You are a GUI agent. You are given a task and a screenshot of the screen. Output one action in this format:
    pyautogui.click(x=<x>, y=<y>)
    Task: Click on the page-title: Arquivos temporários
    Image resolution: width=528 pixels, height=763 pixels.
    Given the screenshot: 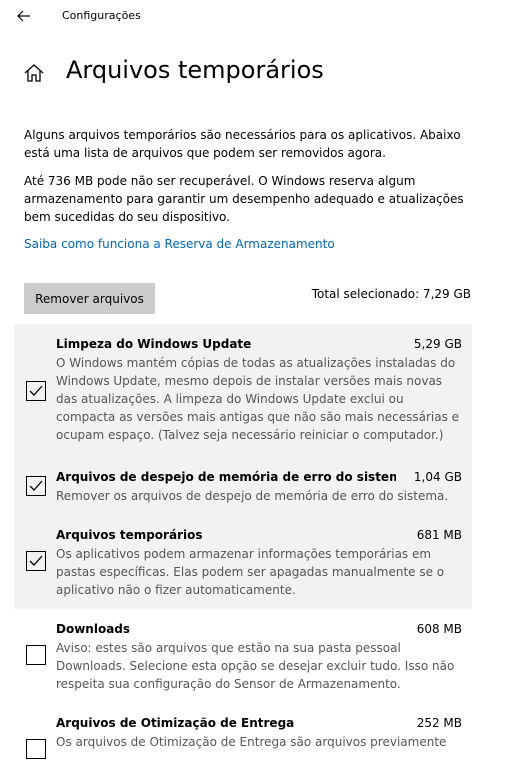 What is the action you would take?
    pyautogui.click(x=195, y=70)
    